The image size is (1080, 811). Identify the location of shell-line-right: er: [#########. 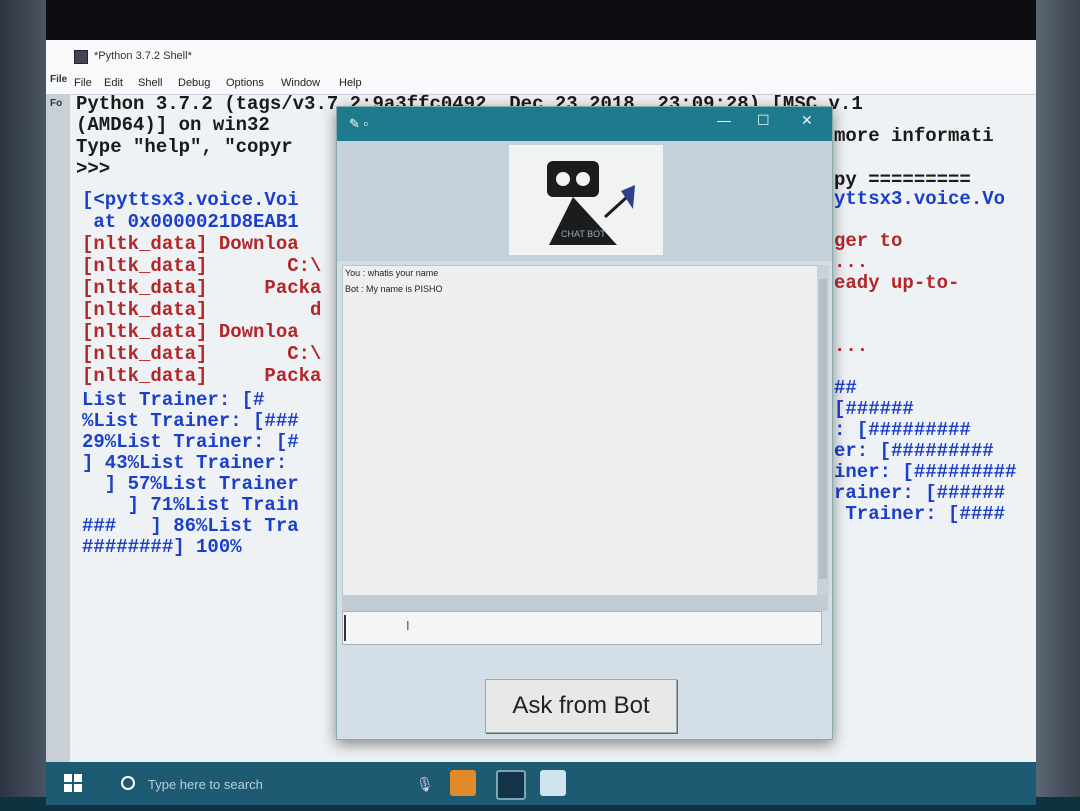
(914, 451).